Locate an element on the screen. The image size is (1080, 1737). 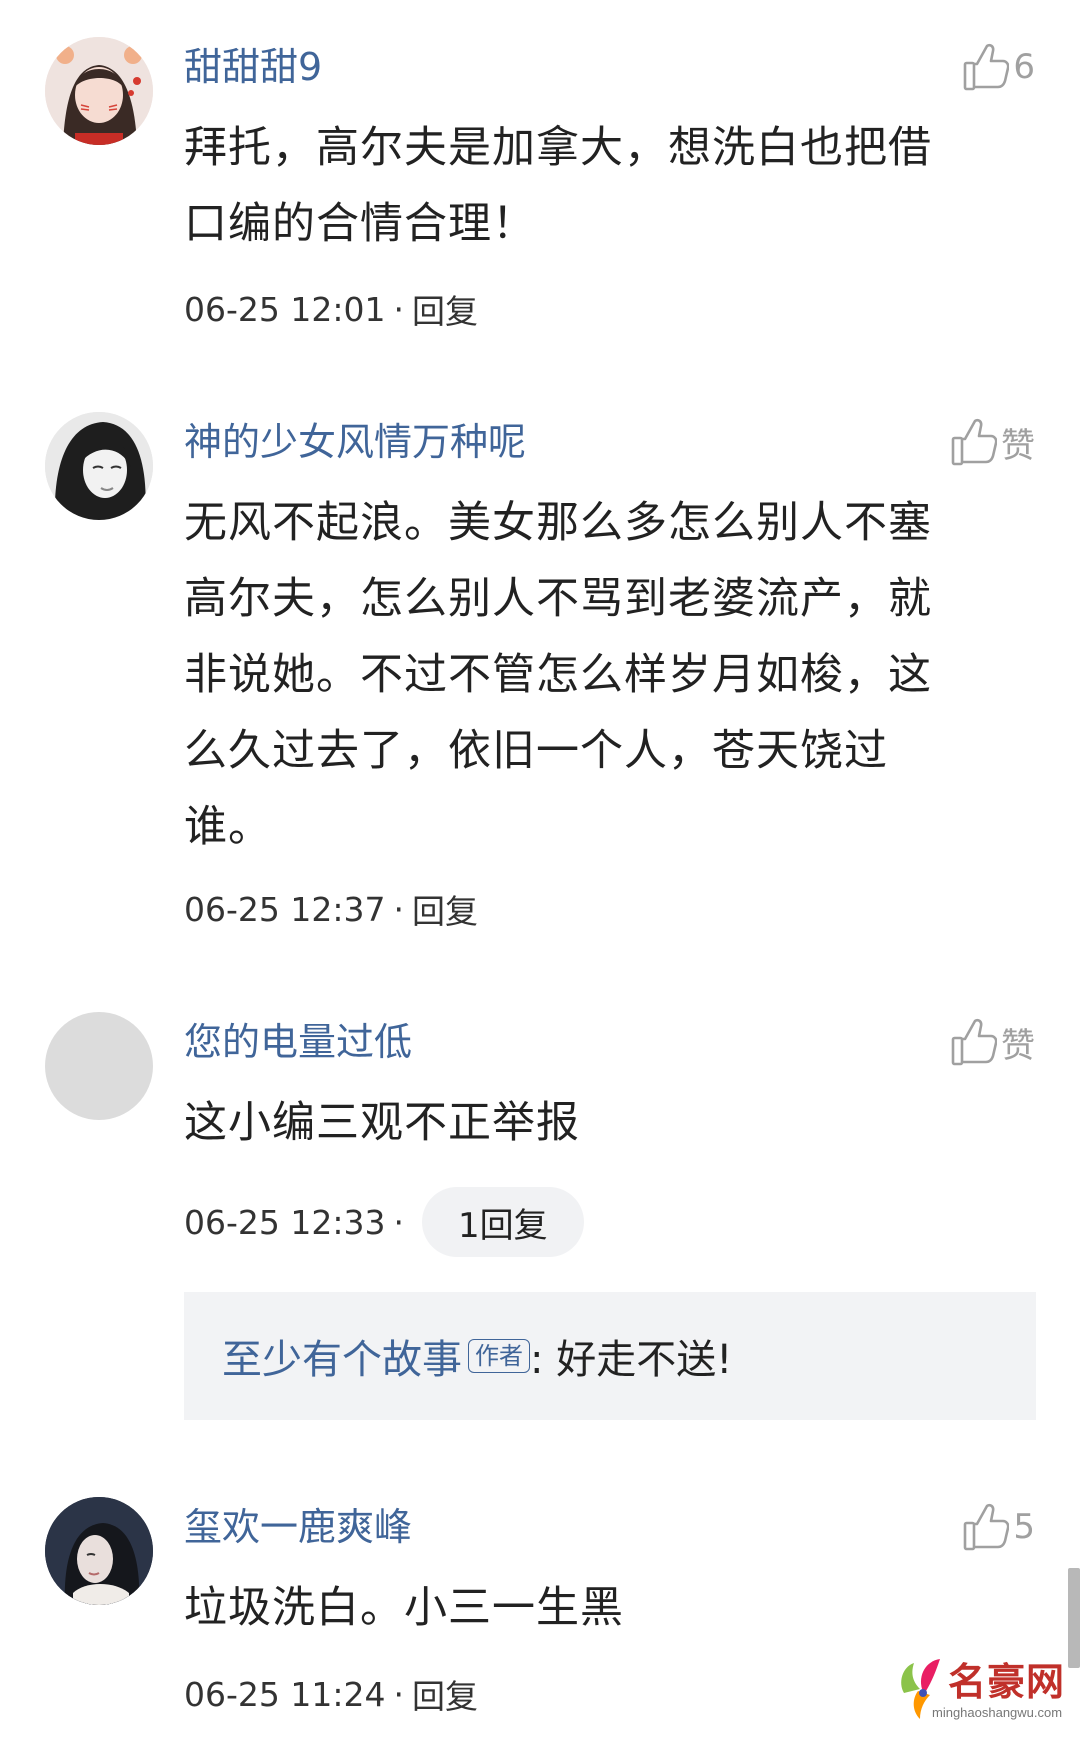
timestamp: 06-25 11:24 is located at coordinates (285, 1694).